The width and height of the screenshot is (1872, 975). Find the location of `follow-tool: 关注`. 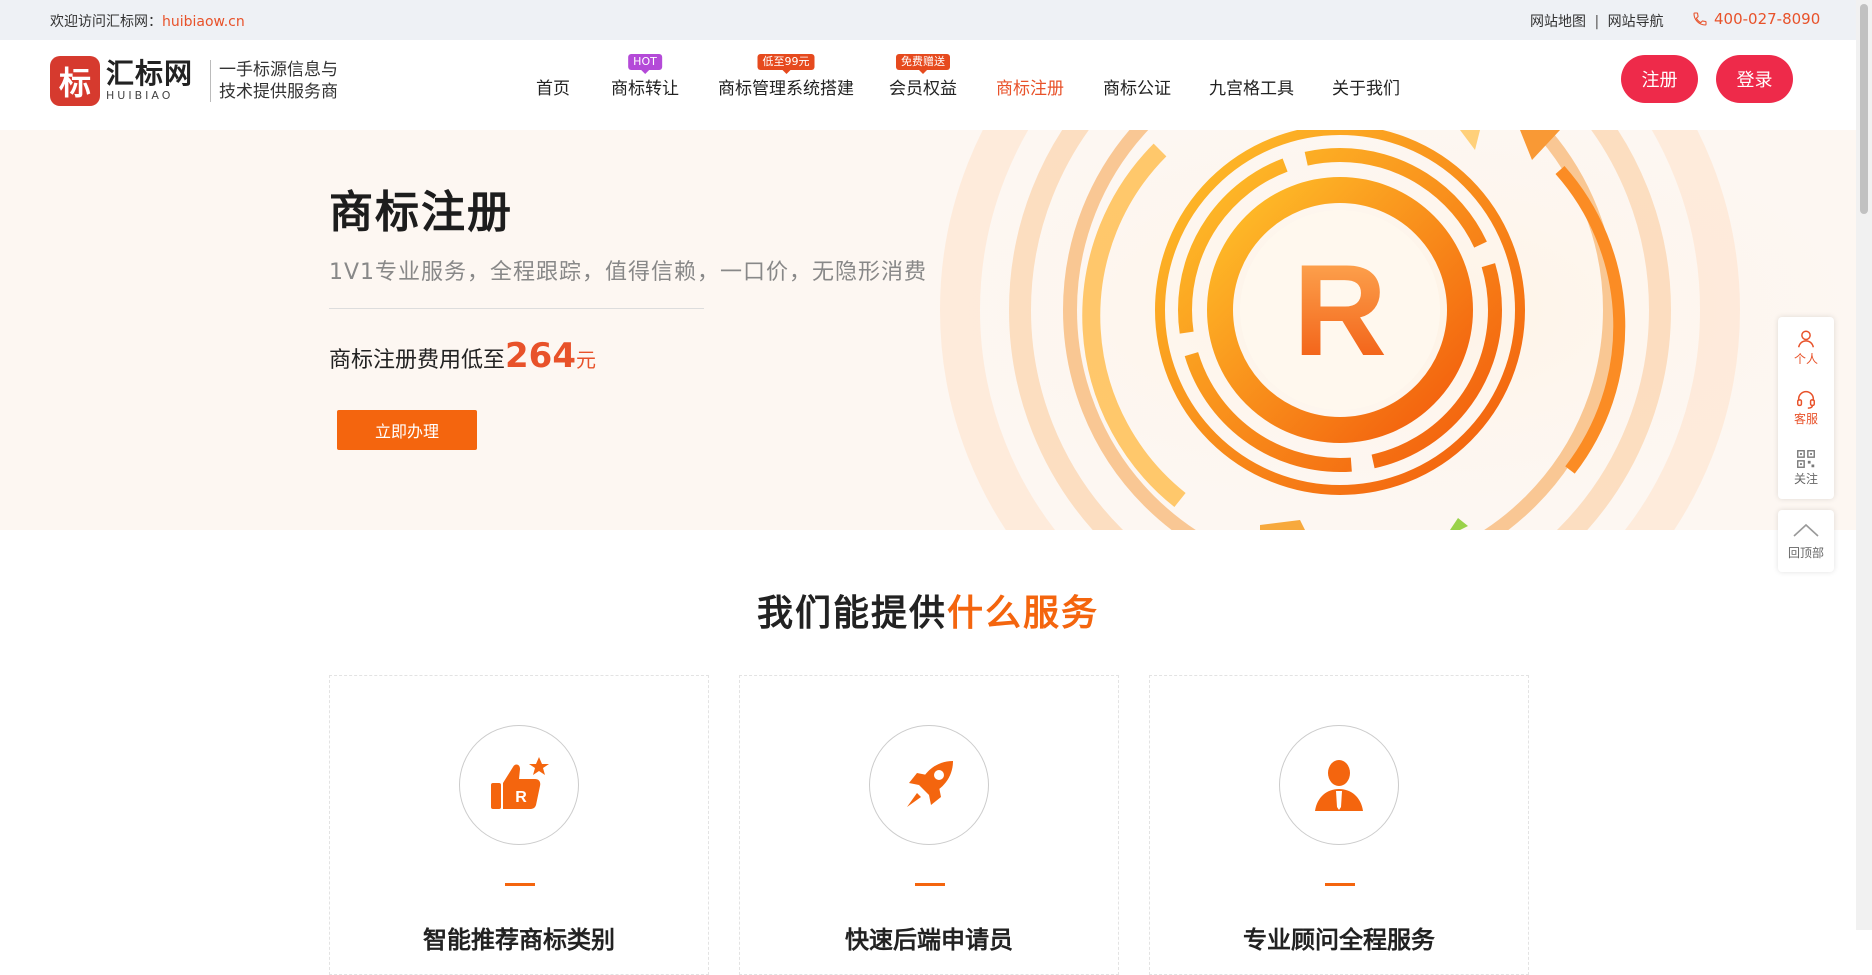

follow-tool: 关注 is located at coordinates (1806, 467).